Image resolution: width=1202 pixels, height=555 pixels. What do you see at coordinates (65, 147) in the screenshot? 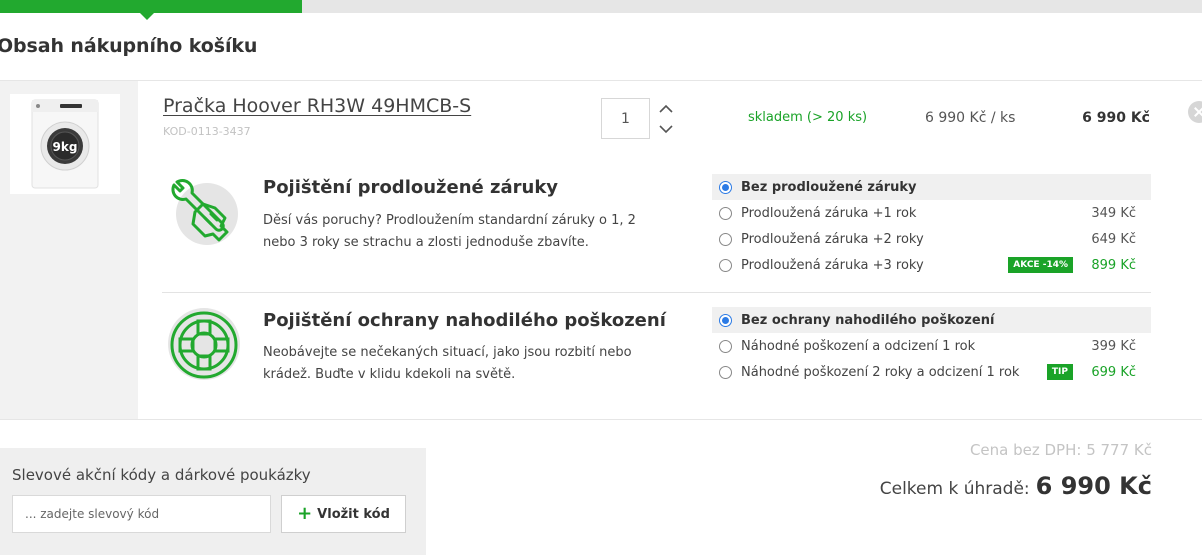
I see `capacity-label: 9kg` at bounding box center [65, 147].